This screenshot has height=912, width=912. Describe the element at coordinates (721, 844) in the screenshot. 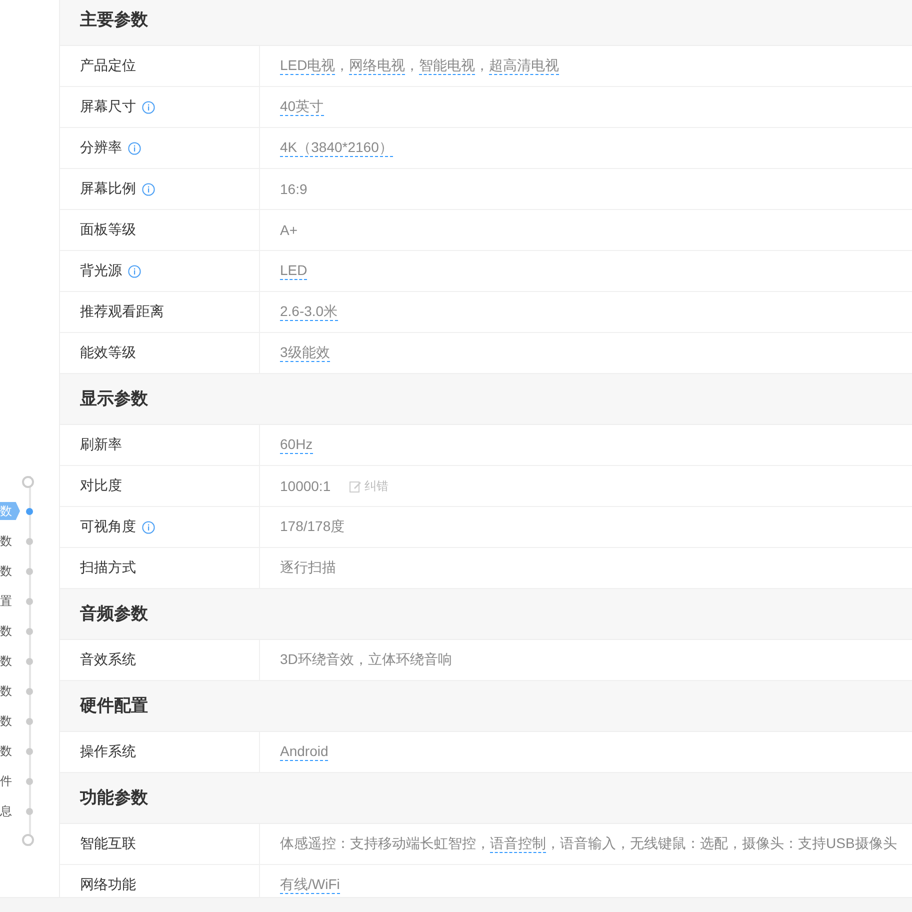

I see `spec-value: ，语音输入，无线键鼠：选配，摄像头：支持USB摄像头` at that location.